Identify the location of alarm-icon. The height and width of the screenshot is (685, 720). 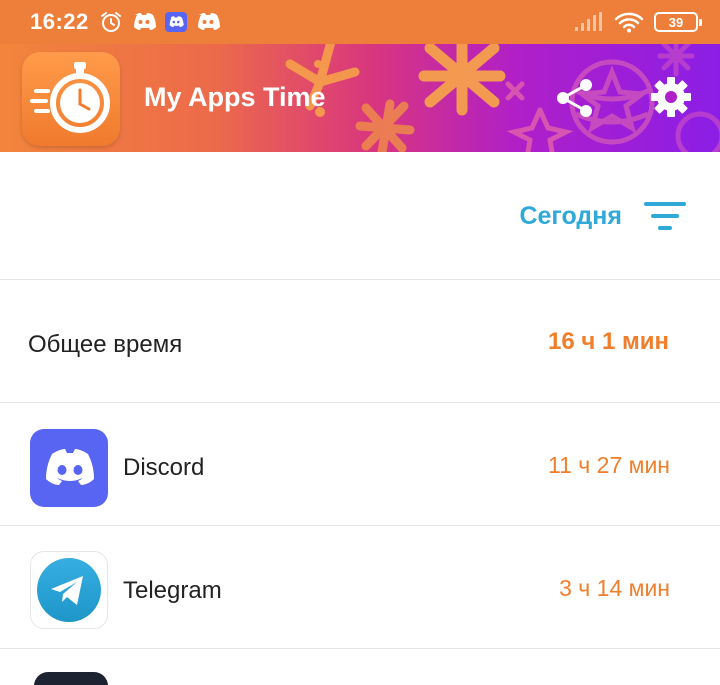
(110, 22).